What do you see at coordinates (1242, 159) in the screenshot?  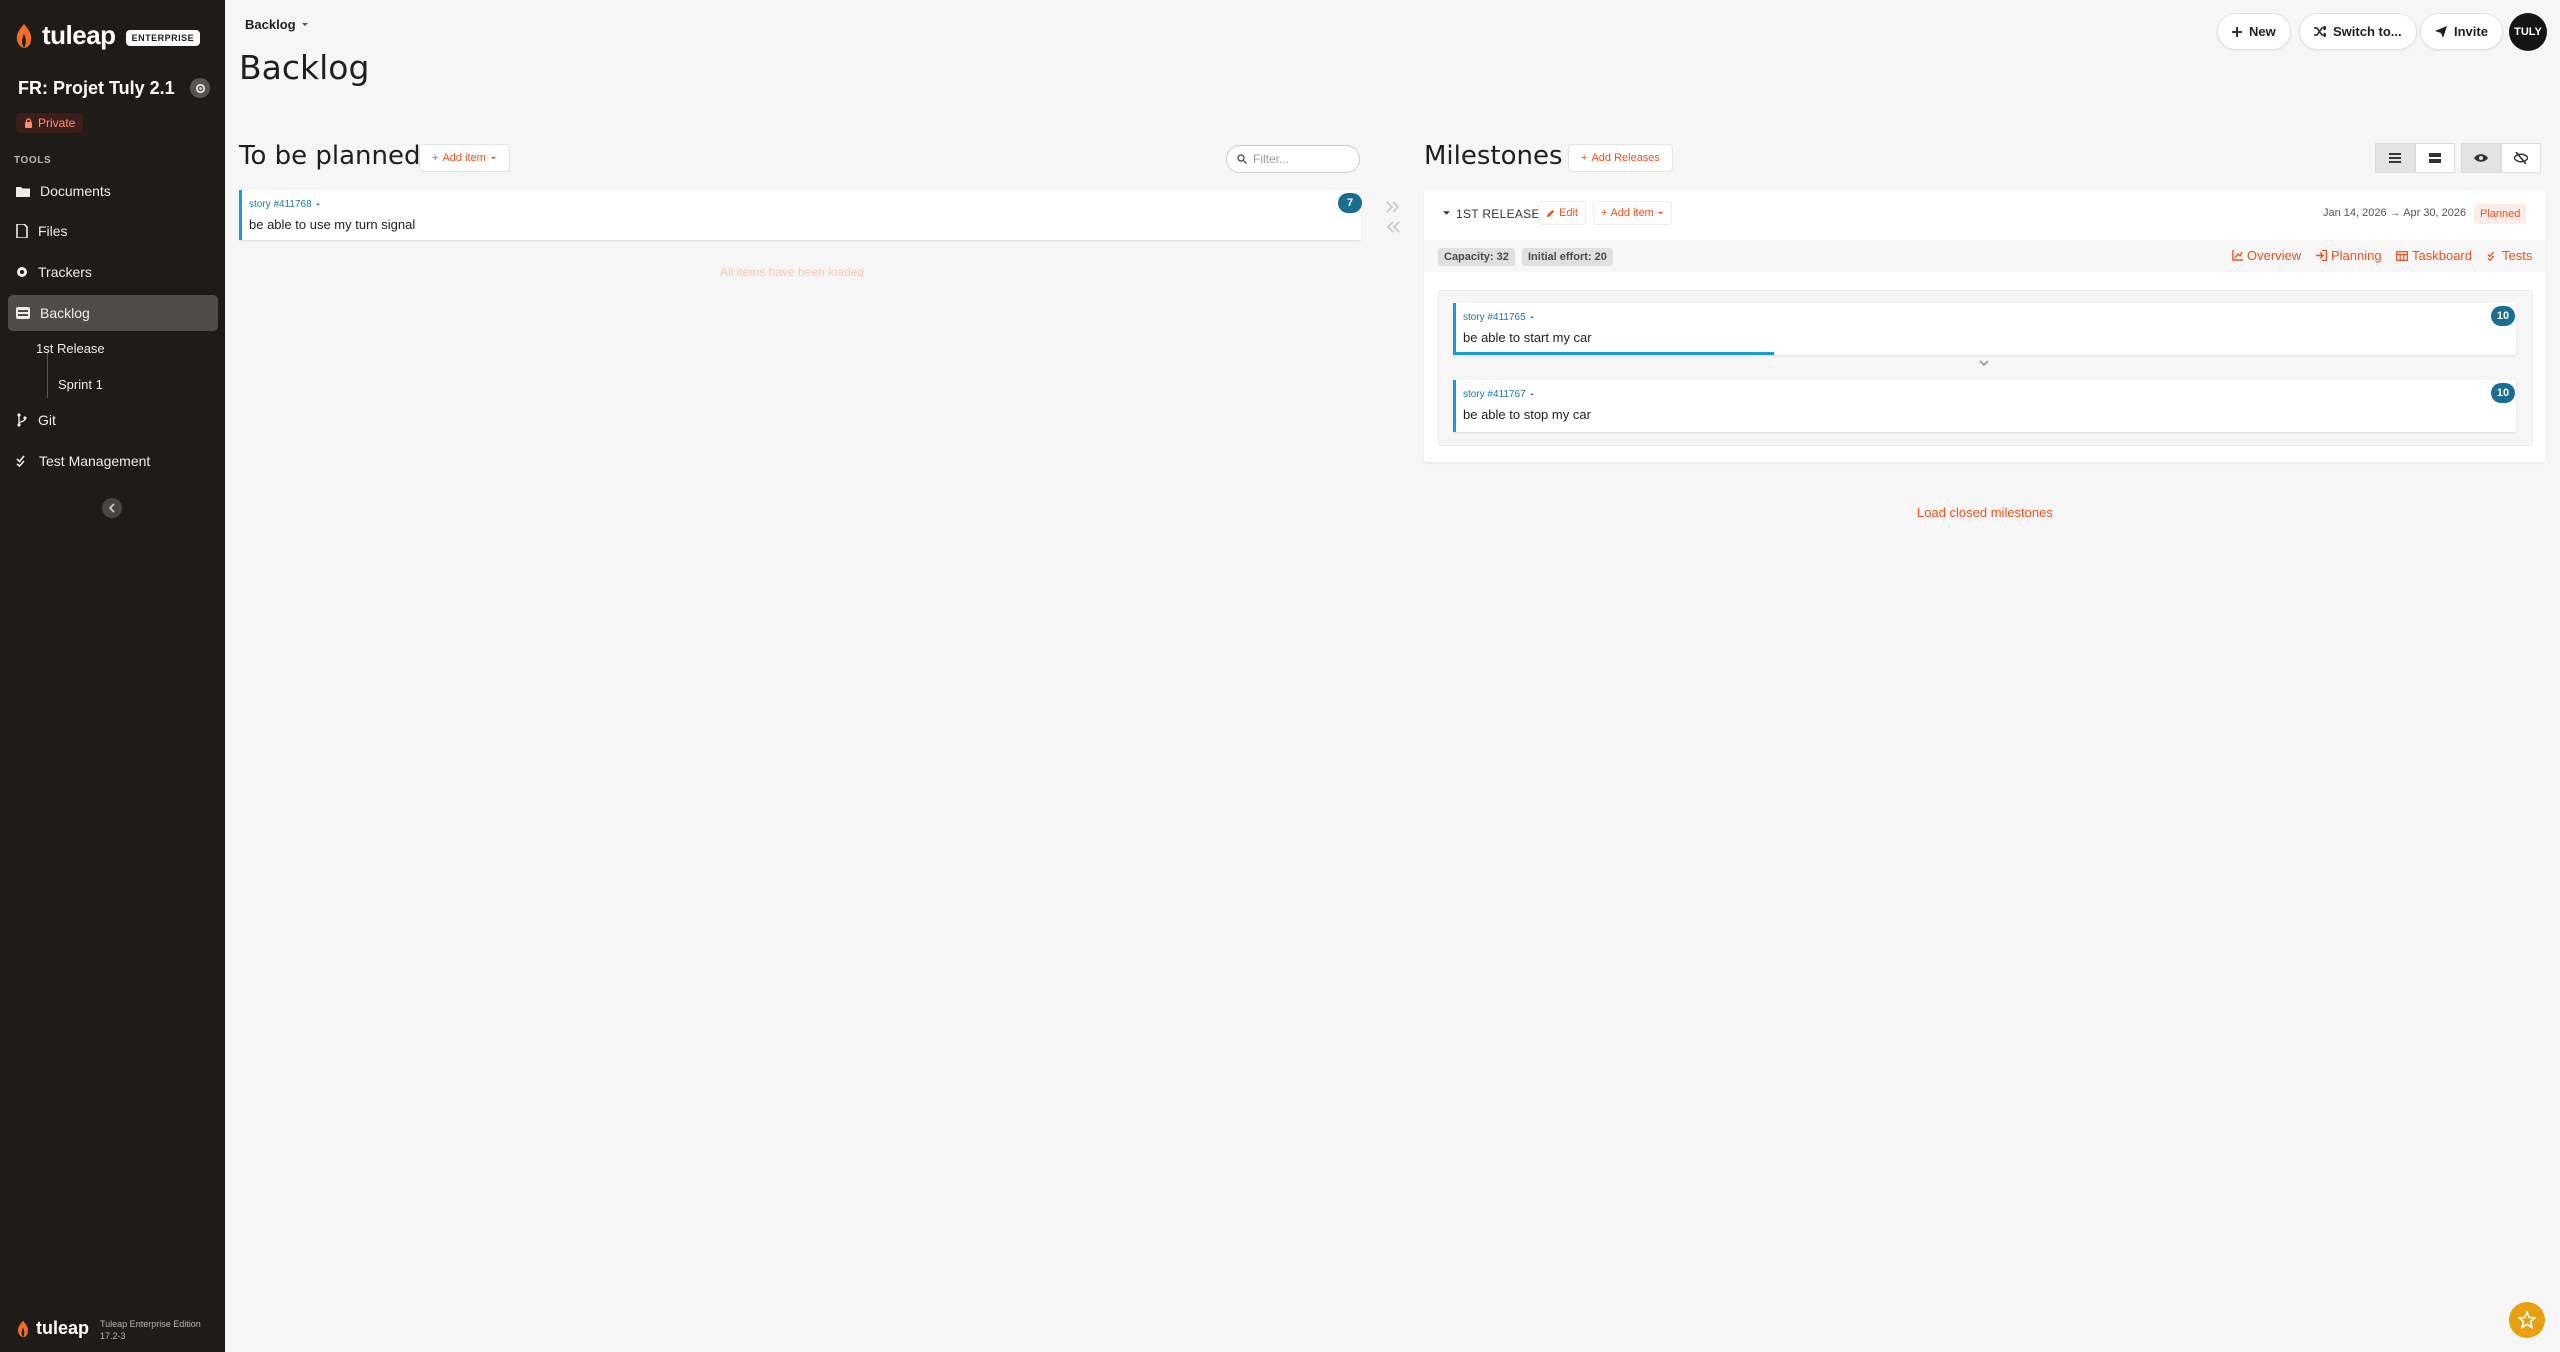 I see `search-icon` at bounding box center [1242, 159].